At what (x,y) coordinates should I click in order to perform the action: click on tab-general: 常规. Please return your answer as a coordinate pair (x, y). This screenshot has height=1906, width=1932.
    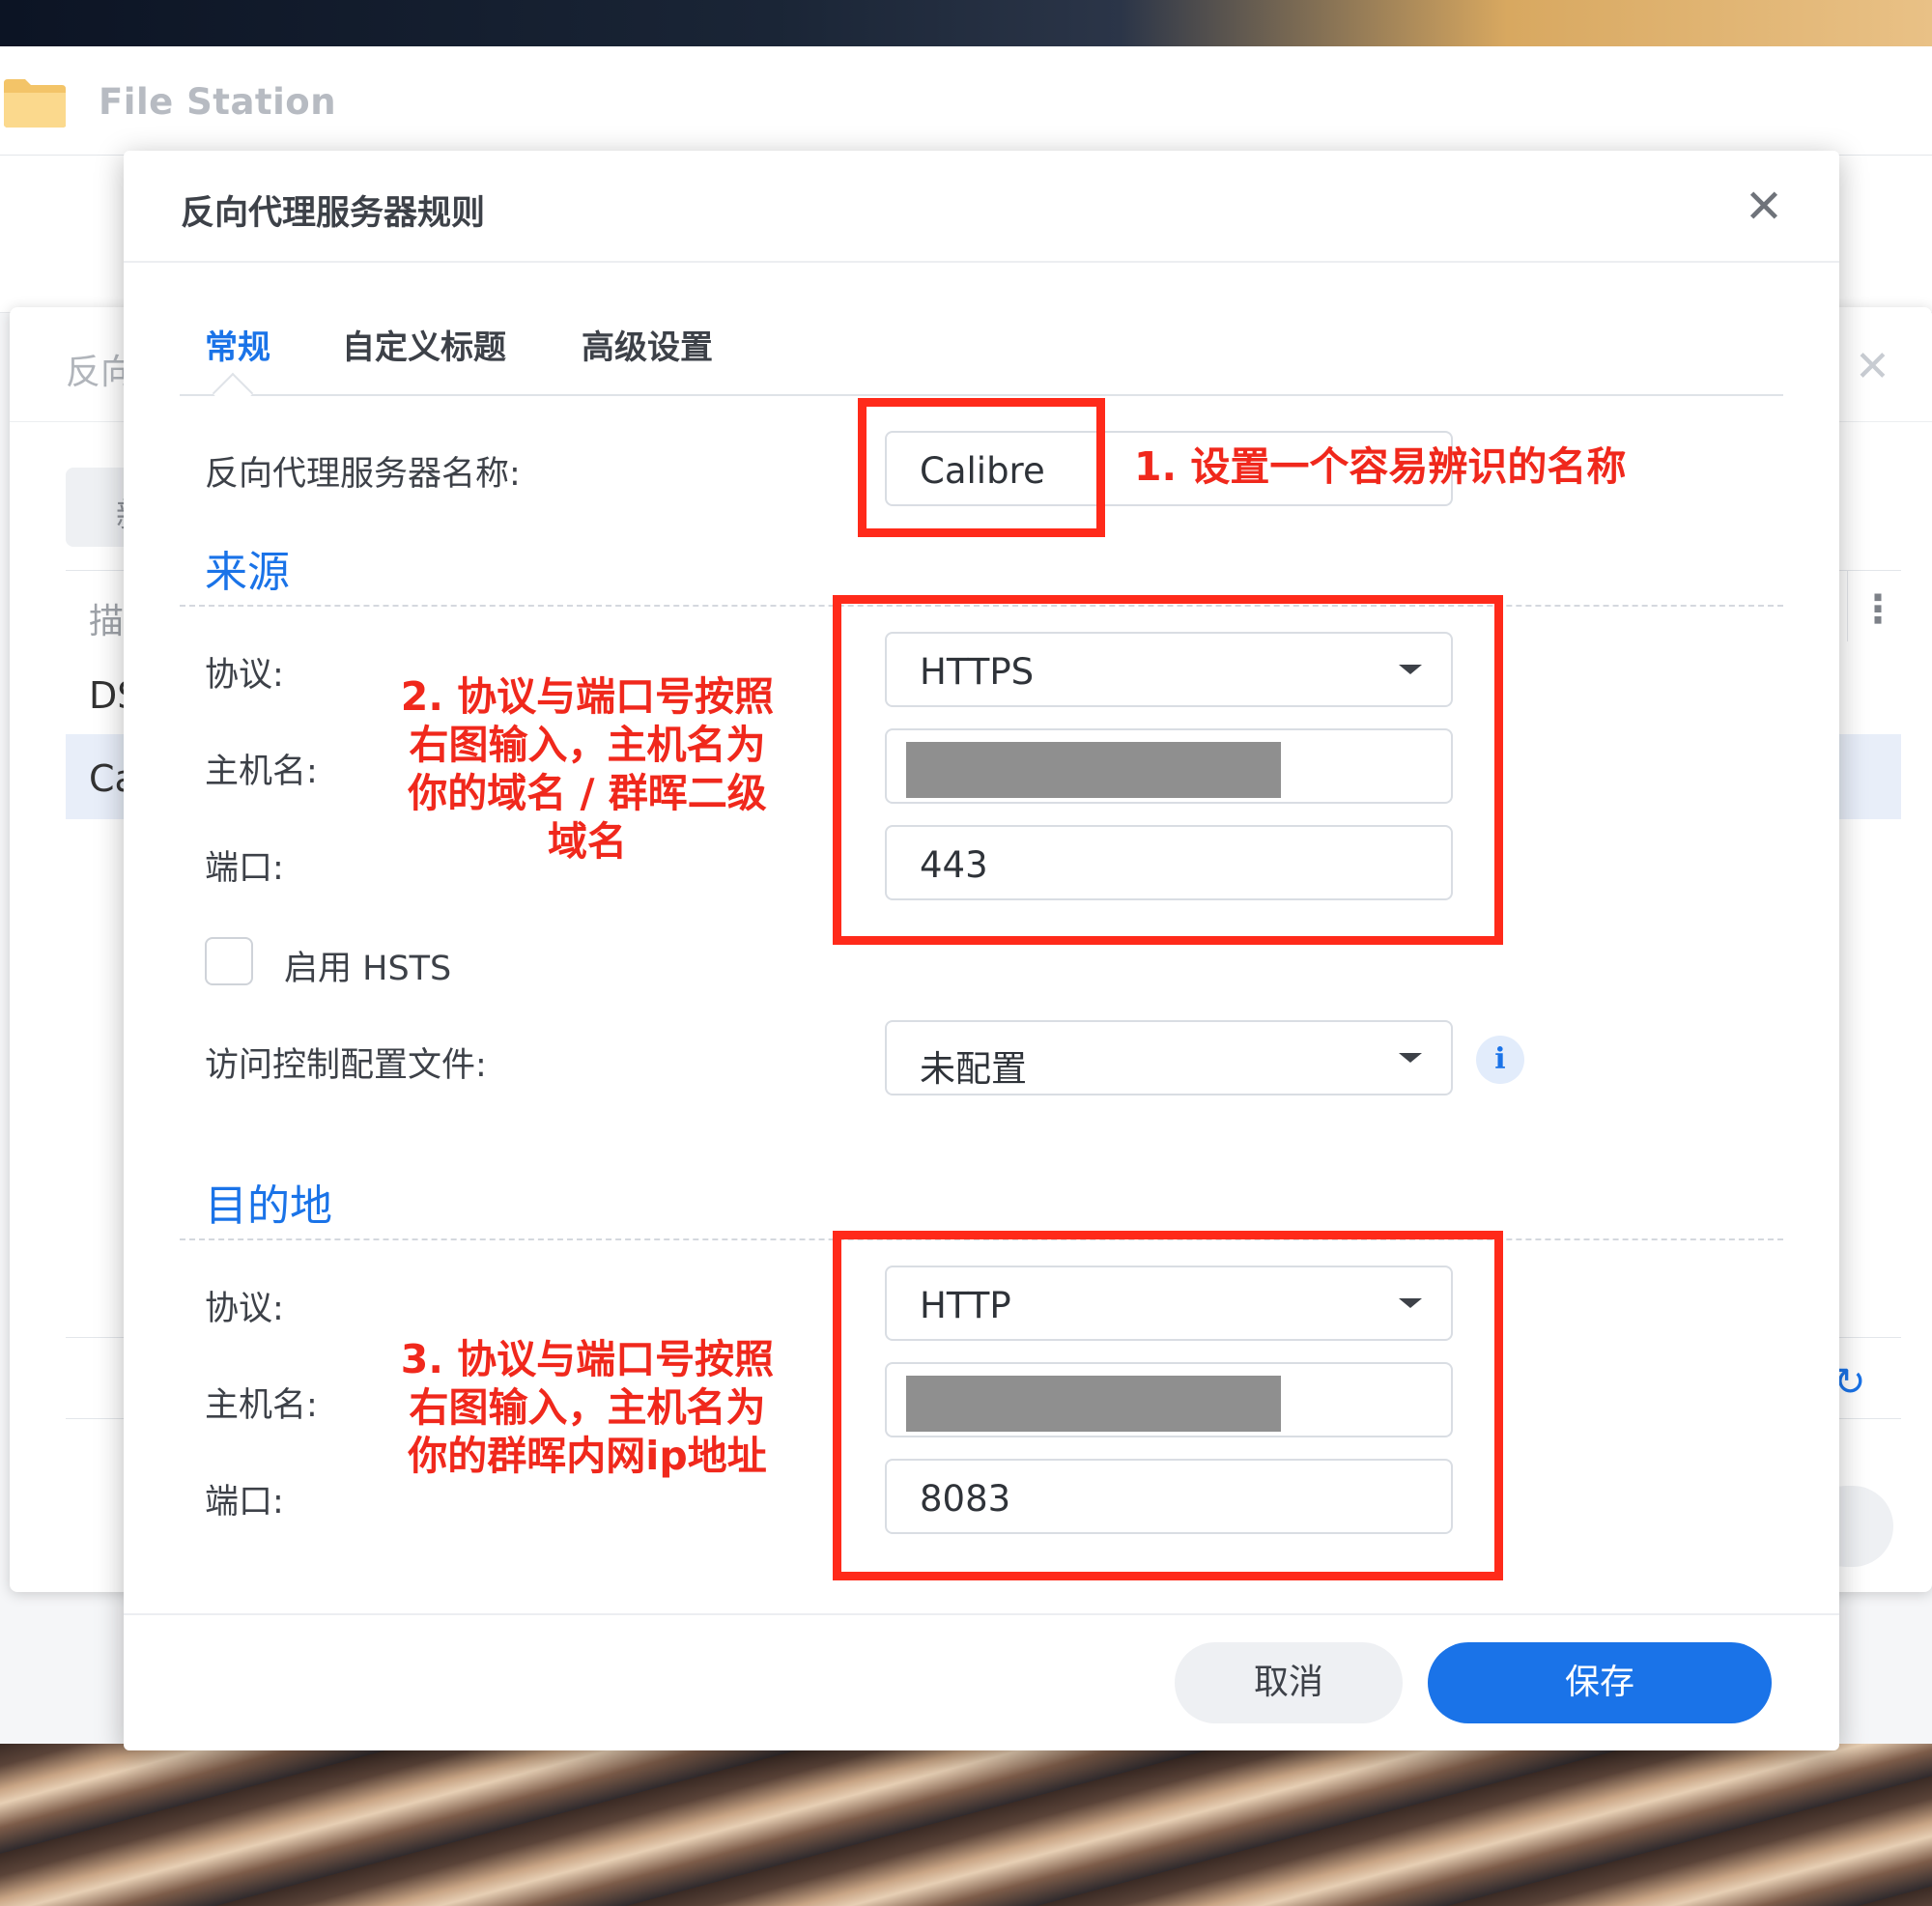
    Looking at the image, I should click on (237, 344).